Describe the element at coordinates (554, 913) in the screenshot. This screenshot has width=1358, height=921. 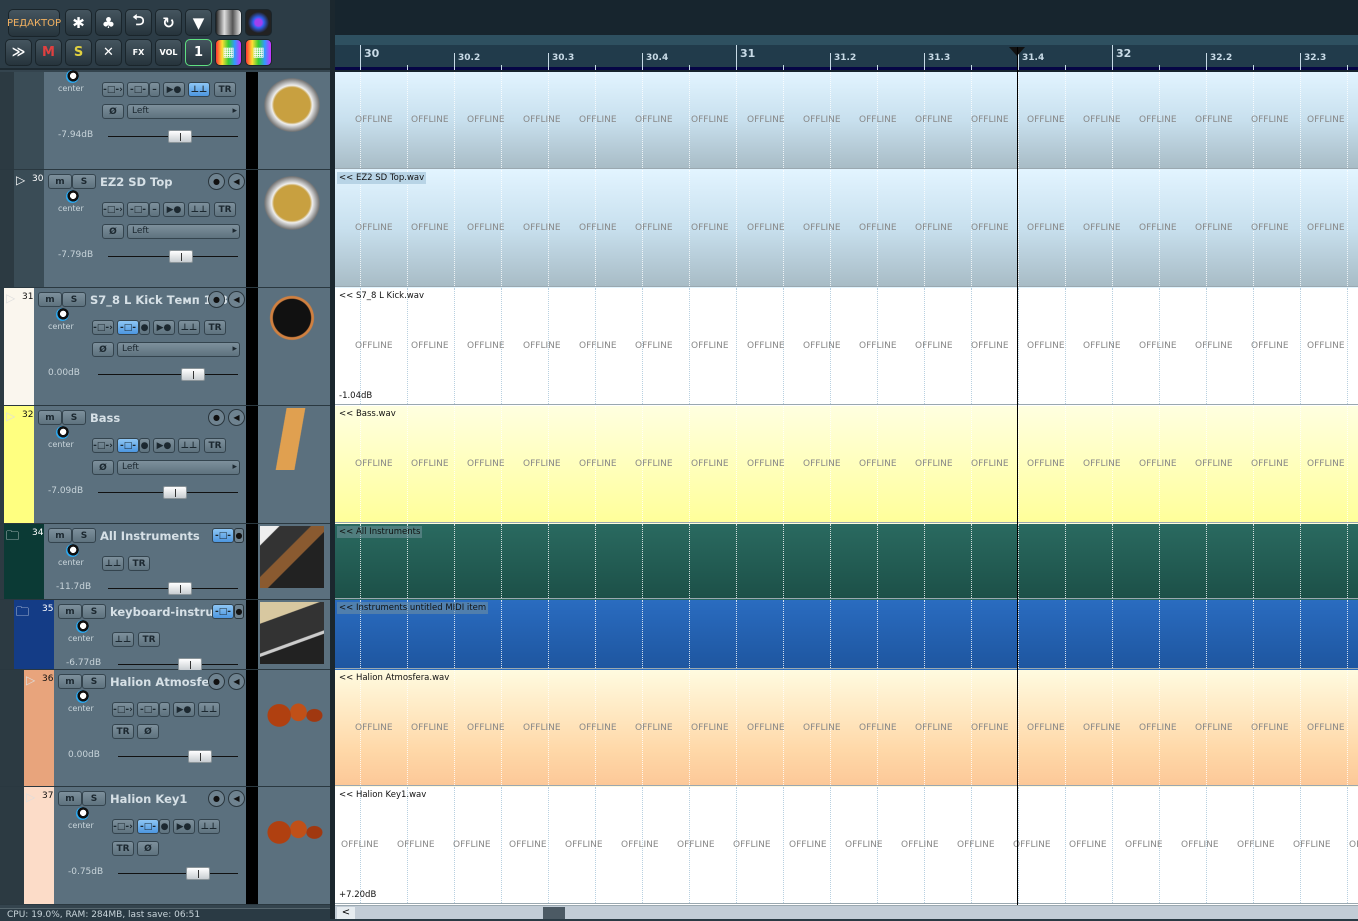
I see `scrollbar-thumb` at that location.